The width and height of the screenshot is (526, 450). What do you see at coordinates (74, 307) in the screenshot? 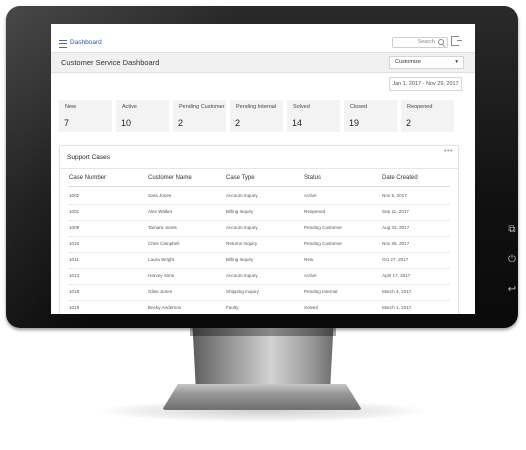
I see `table-cell: 1019` at bounding box center [74, 307].